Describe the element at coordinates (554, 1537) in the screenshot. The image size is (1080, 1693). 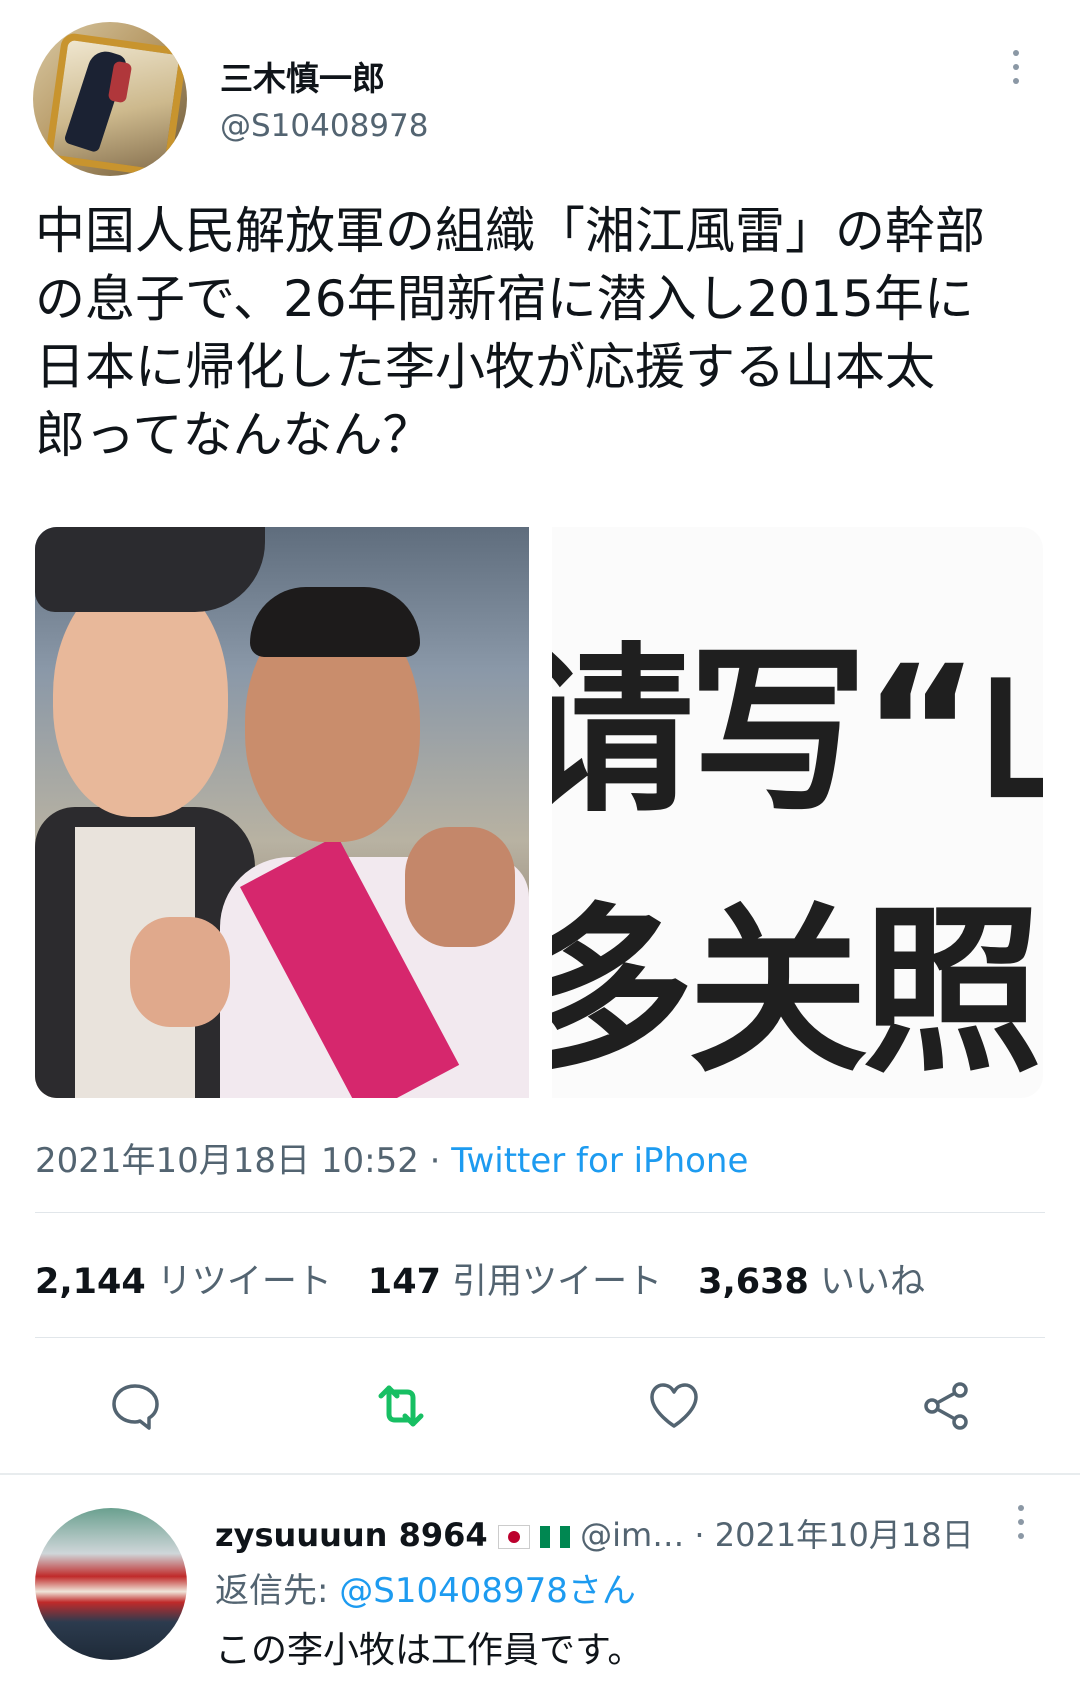
I see `nigeria-flag-icon` at that location.